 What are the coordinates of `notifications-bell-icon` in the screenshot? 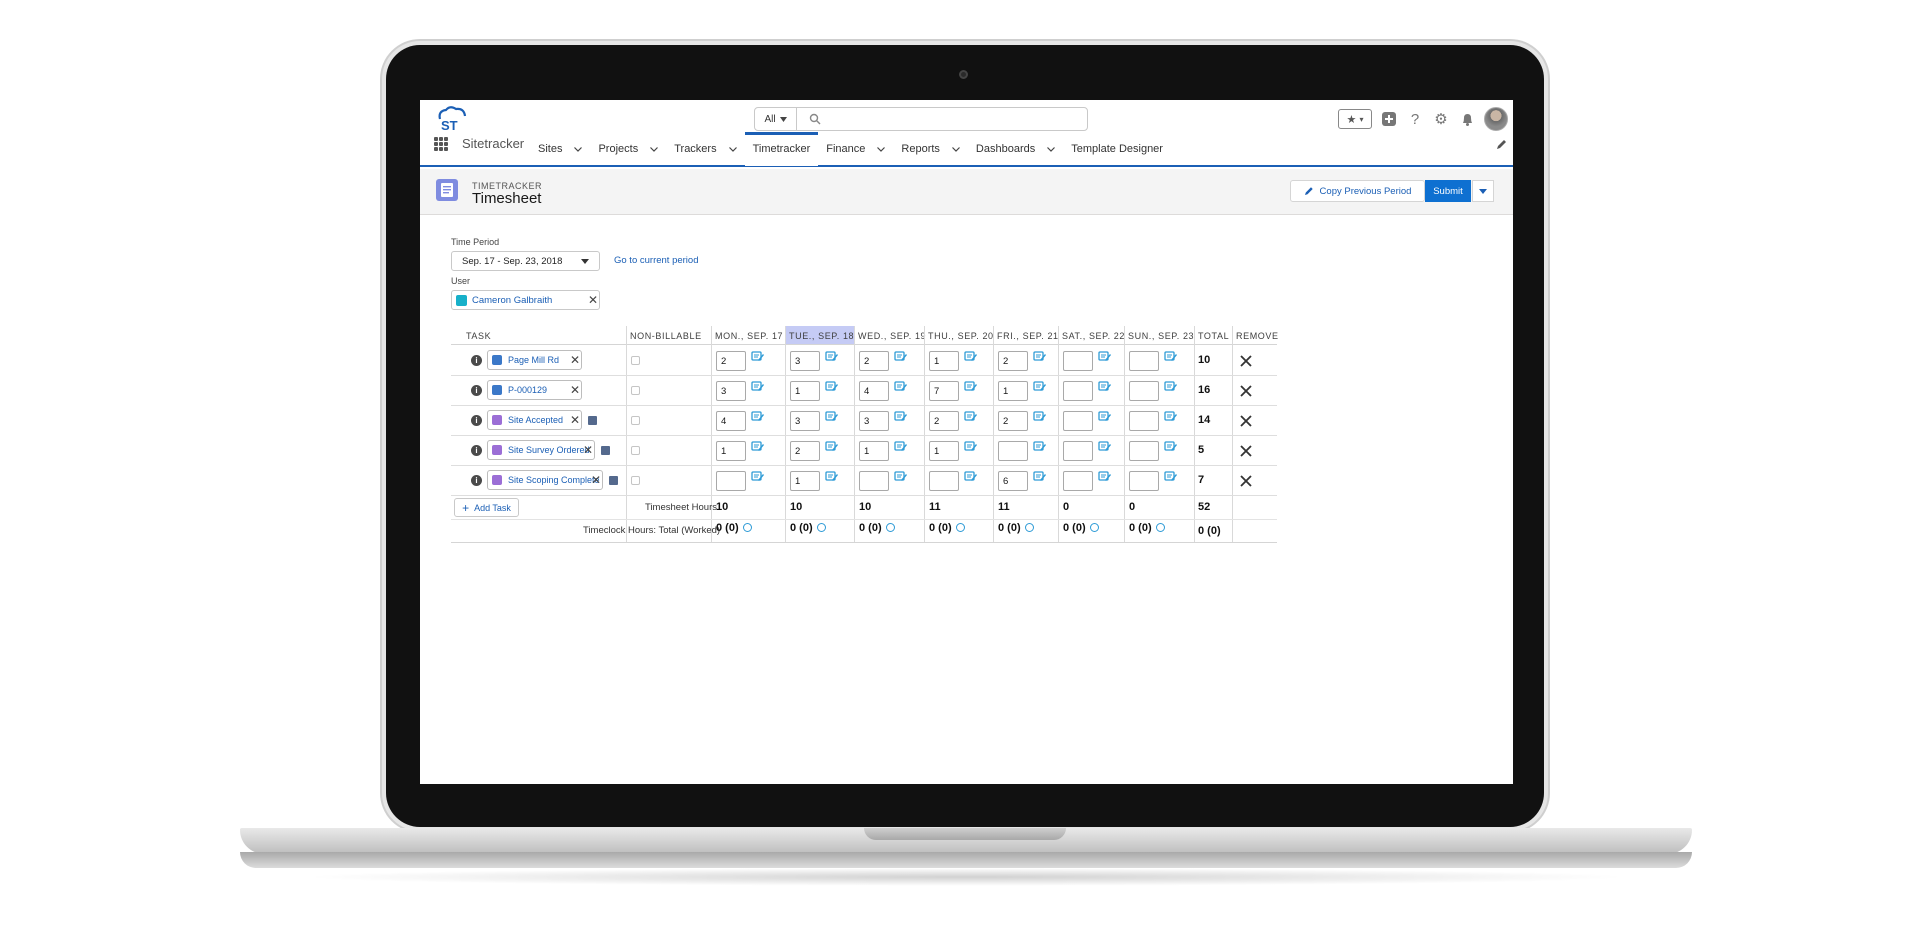 It's located at (1467, 119).